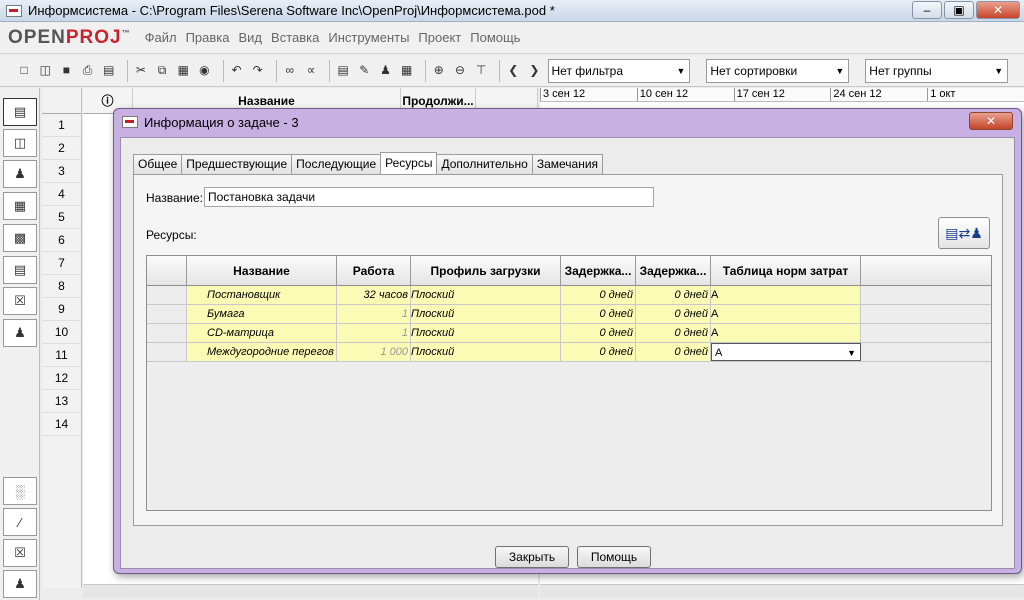  I want to click on task-name-field: Постановка задачи, so click(429, 197).